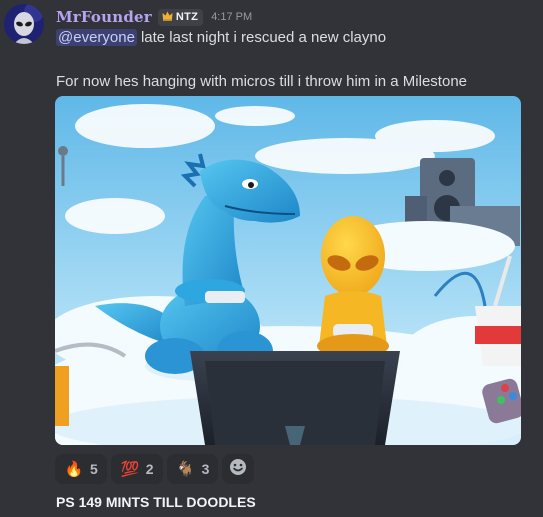 This screenshot has width=543, height=517. What do you see at coordinates (185, 469) in the screenshot?
I see `goat-emoji-icon: 🐐` at bounding box center [185, 469].